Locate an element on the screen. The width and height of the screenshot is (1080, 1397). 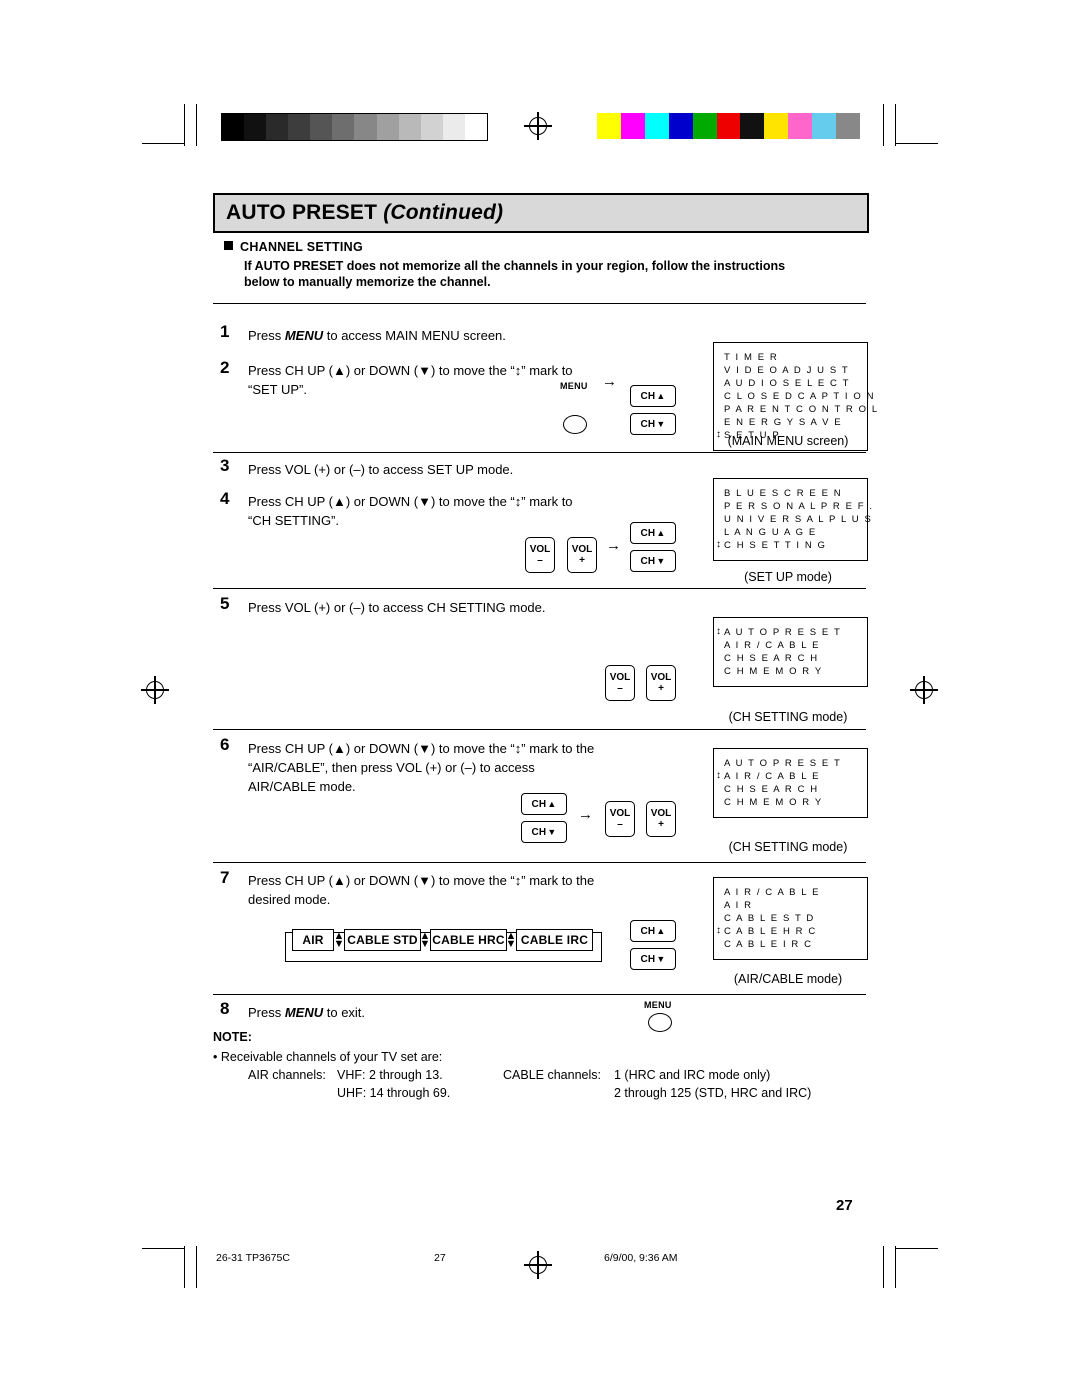
up-triangle-icon-3: ▲ is located at coordinates (552, 804).